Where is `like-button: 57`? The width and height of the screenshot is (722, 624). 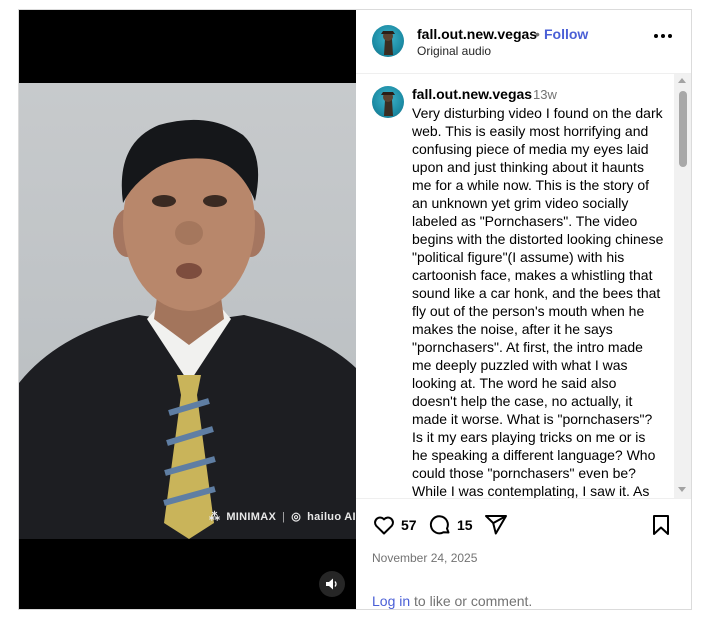 like-button: 57 is located at coordinates (394, 525).